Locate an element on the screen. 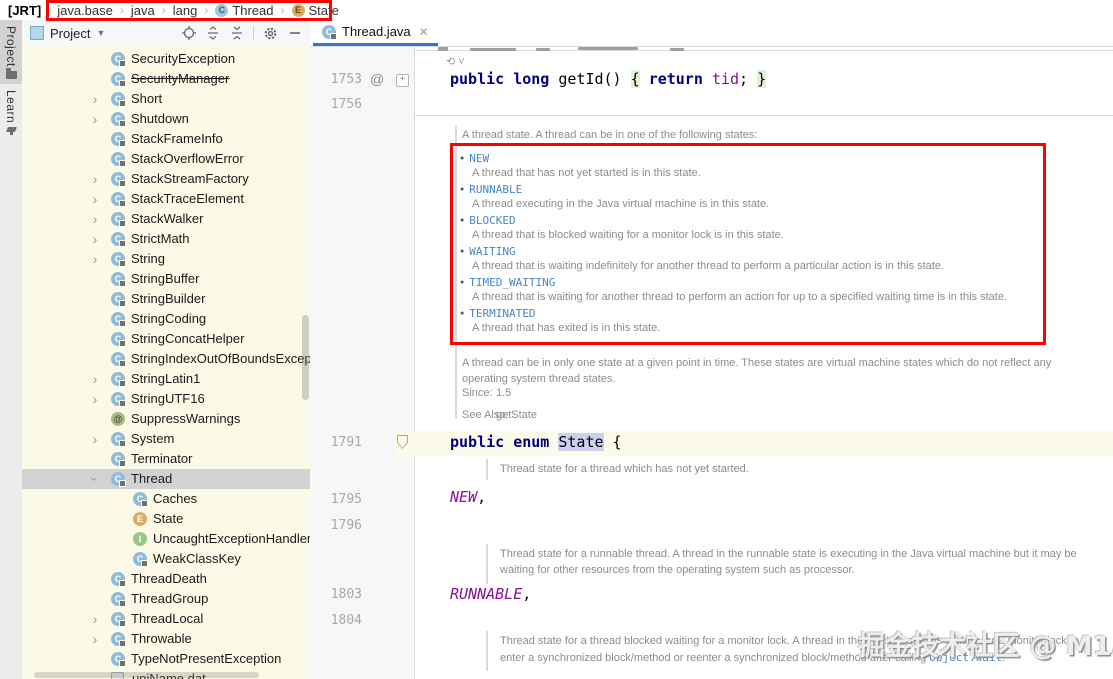  breadcrumb-item-java: java is located at coordinates (143, 10).